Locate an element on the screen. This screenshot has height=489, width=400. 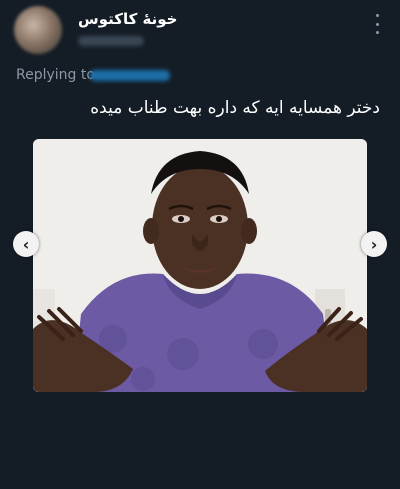
user-handle-blurred is located at coordinates (111, 41).